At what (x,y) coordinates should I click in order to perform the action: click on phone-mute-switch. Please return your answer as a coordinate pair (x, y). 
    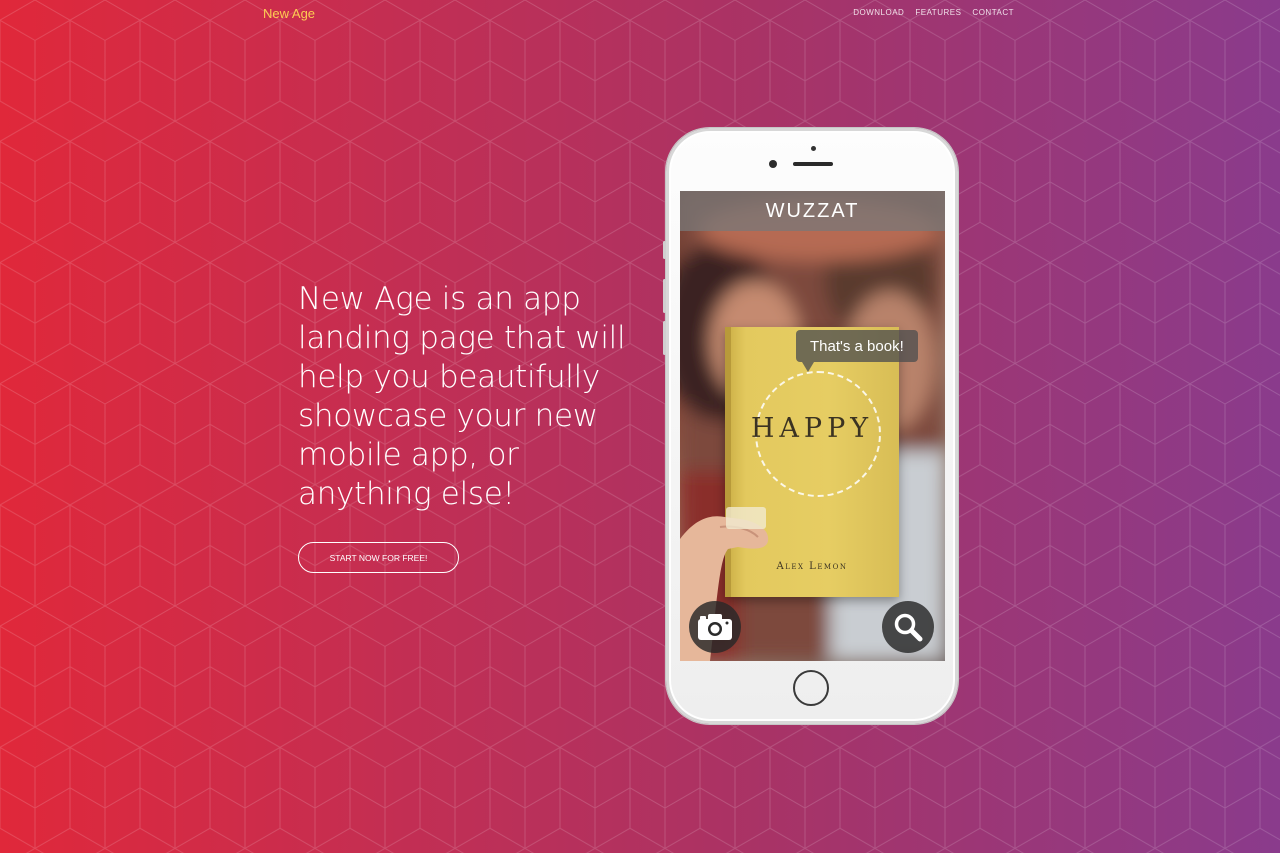
    Looking at the image, I should click on (664, 250).